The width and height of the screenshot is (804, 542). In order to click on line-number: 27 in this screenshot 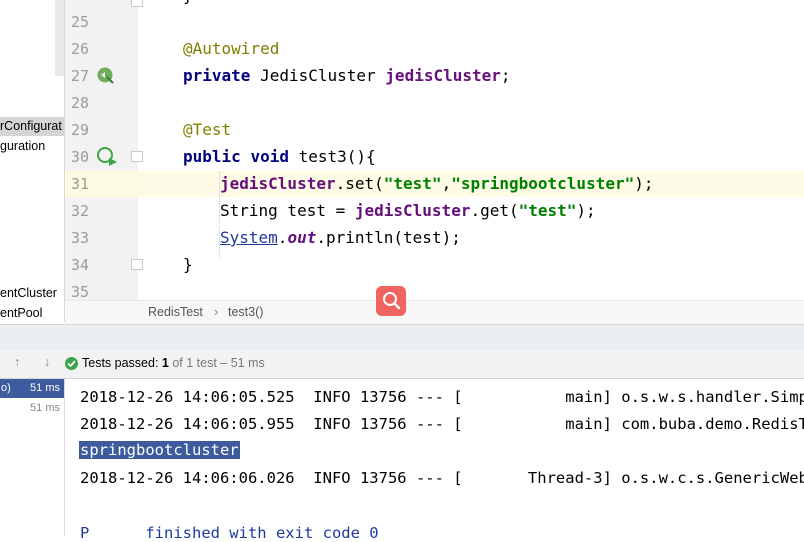, I will do `click(79, 76)`.